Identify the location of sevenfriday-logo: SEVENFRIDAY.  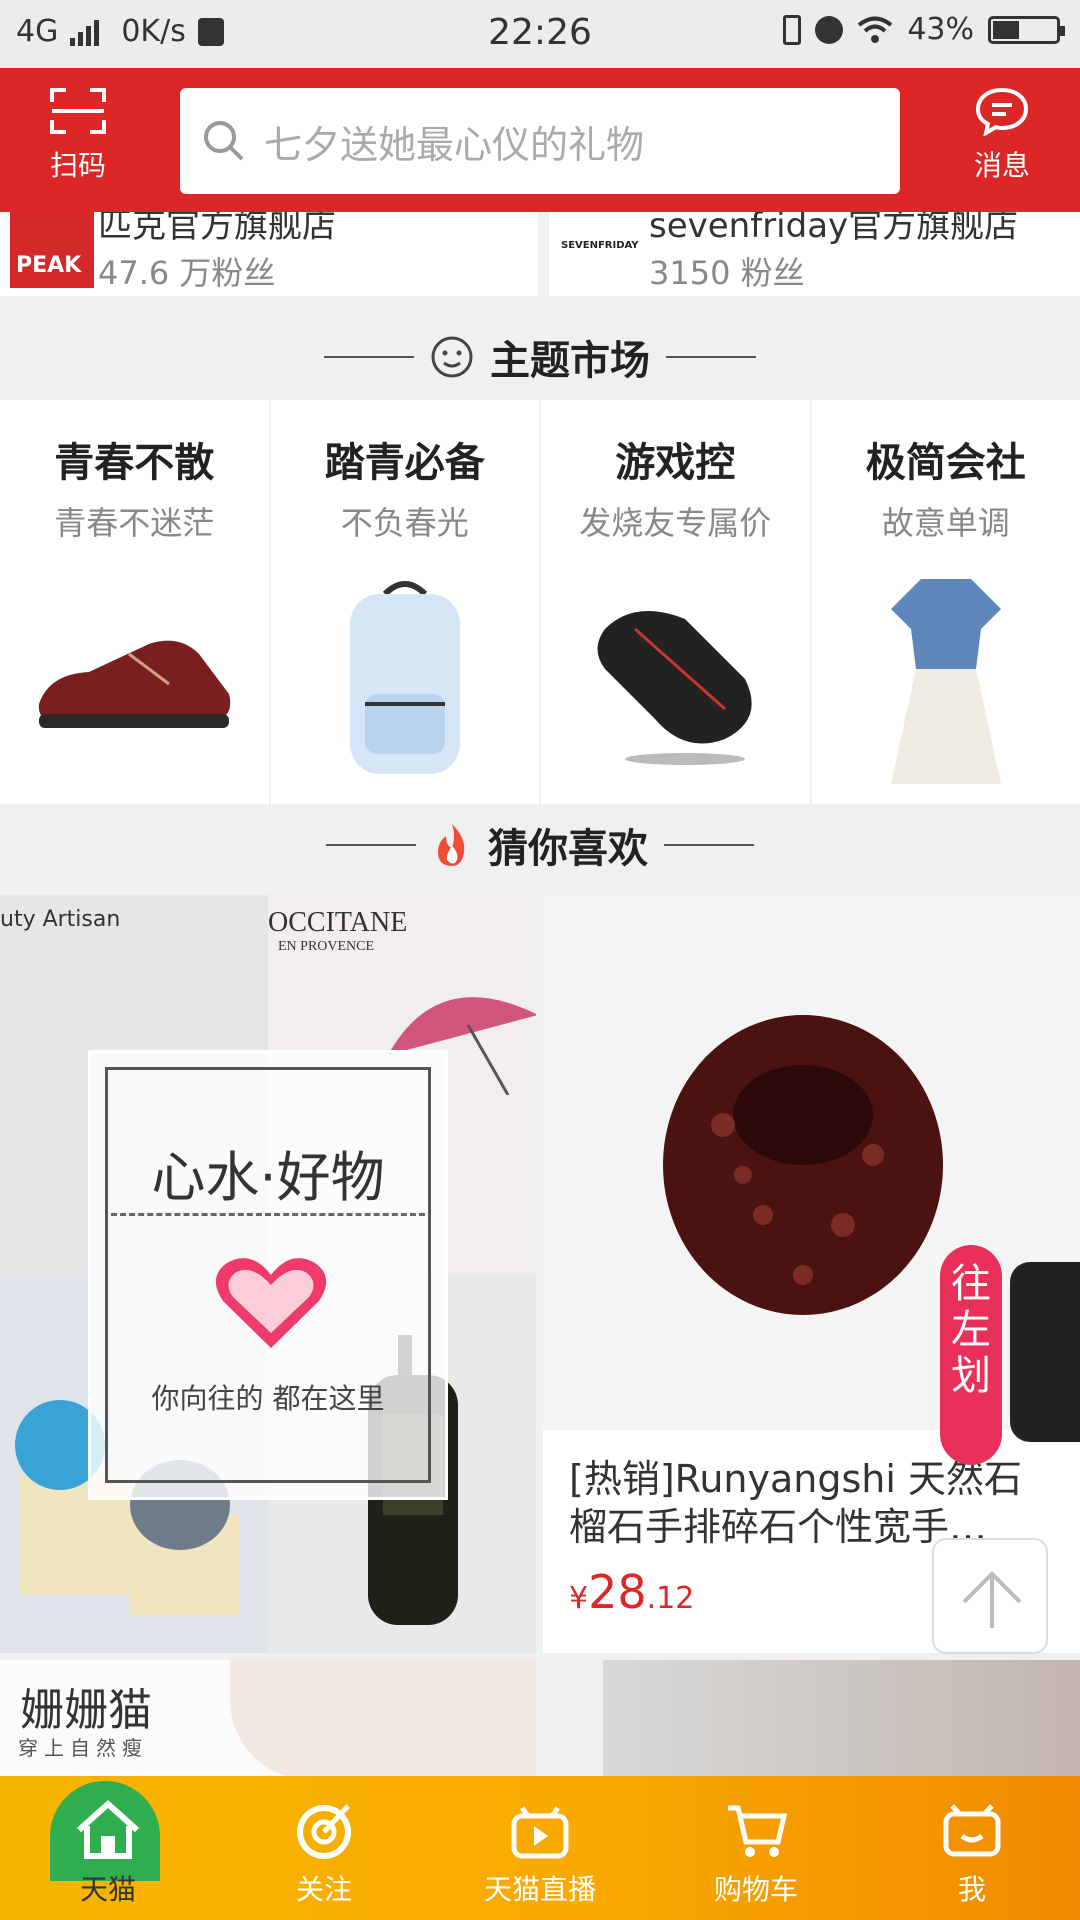
(604, 250).